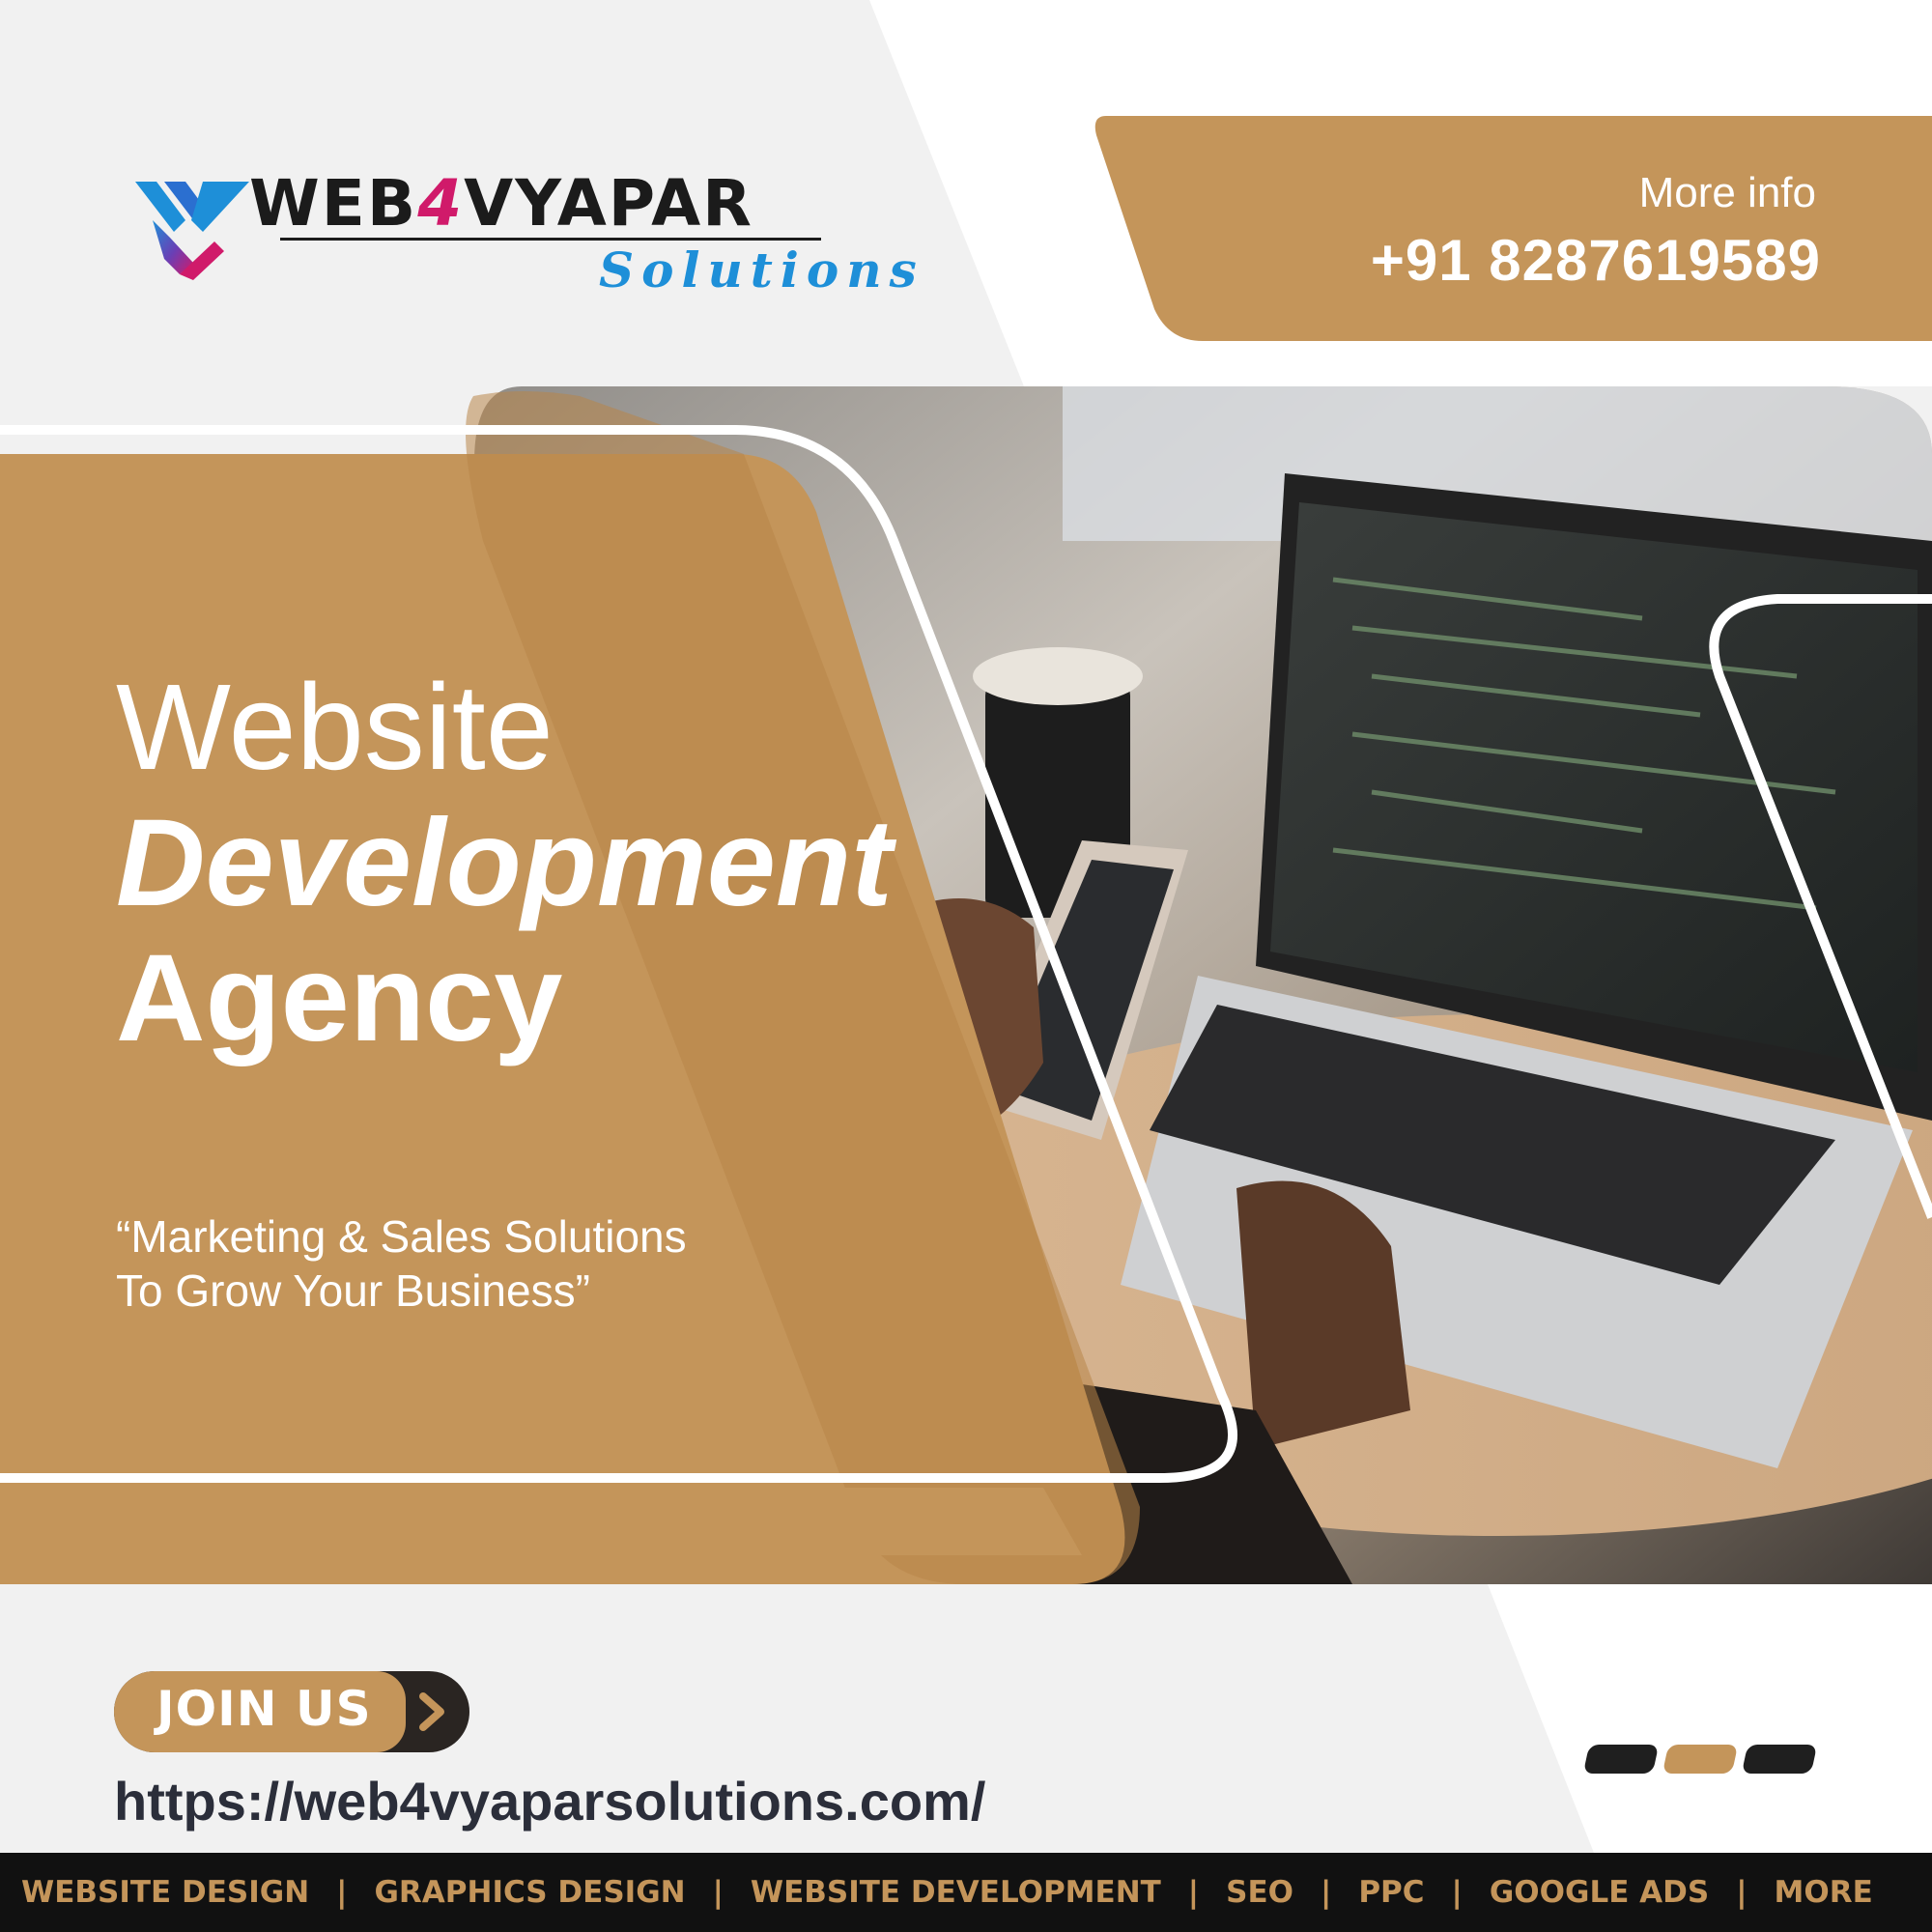  What do you see at coordinates (264, 1709) in the screenshot?
I see `join-us-label: JOIN US` at bounding box center [264, 1709].